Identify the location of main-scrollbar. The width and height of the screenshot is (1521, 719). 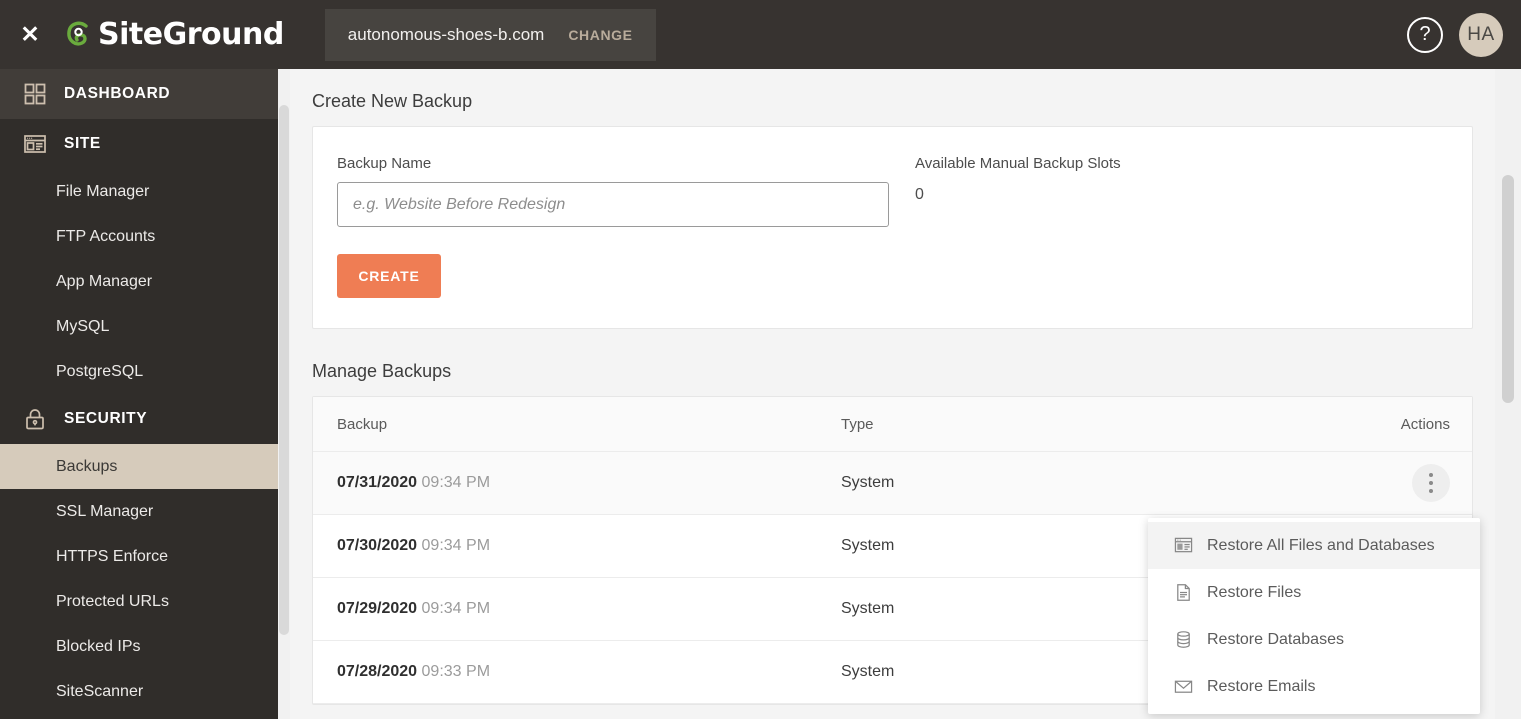
(1508, 394).